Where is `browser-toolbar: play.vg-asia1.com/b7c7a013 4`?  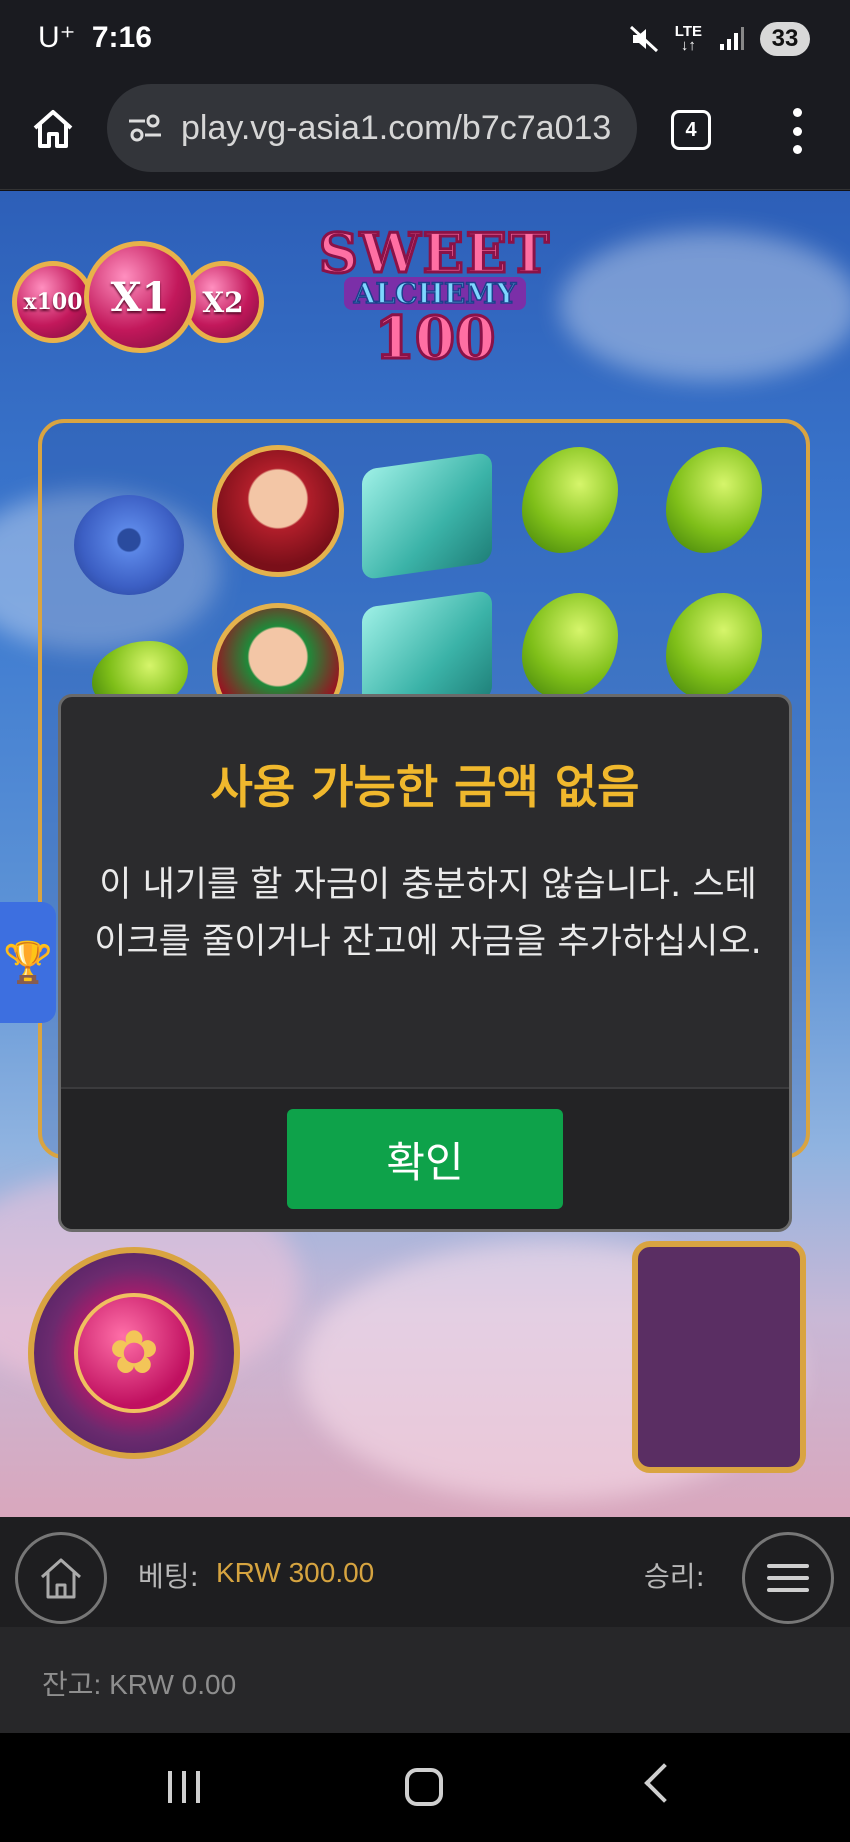
browser-toolbar: play.vg-asia1.com/b7c7a013 4 is located at coordinates (425, 136).